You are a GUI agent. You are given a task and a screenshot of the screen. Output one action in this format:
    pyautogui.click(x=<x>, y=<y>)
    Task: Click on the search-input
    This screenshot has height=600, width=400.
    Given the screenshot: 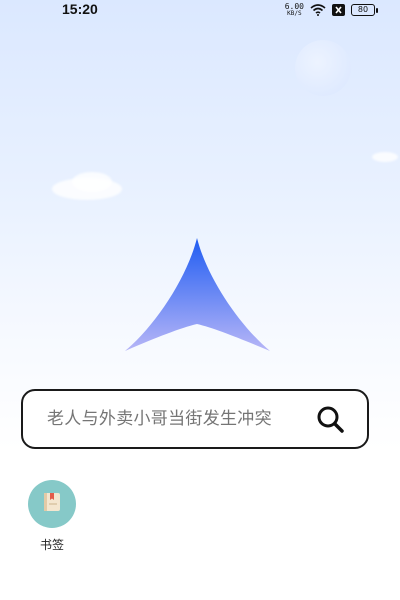 What is the action you would take?
    pyautogui.click(x=179, y=419)
    